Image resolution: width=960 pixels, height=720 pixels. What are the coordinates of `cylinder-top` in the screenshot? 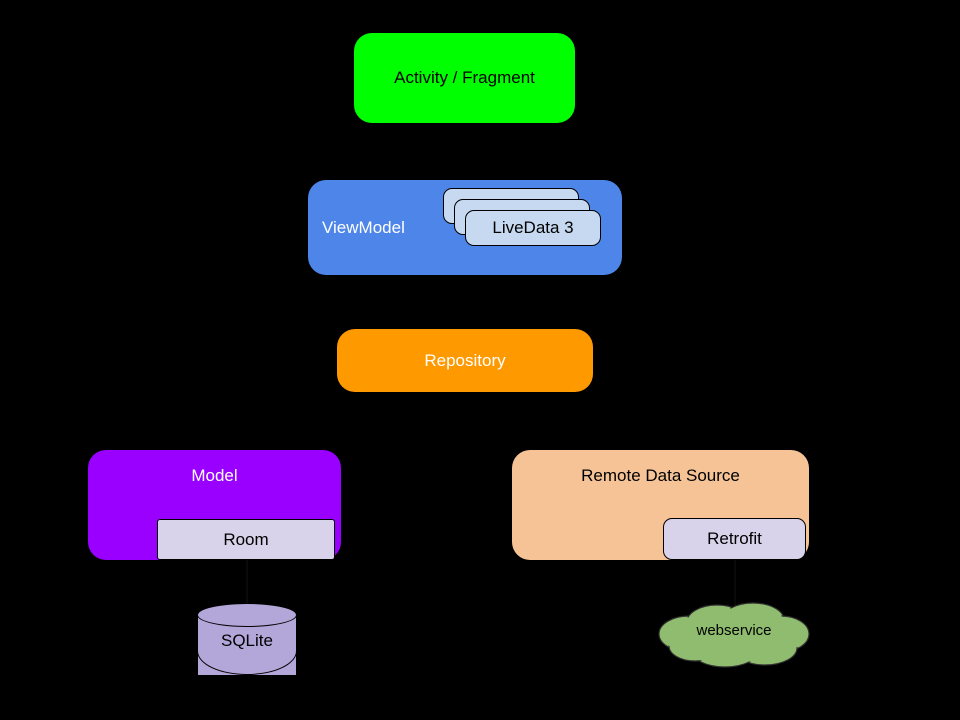 It's located at (247, 615).